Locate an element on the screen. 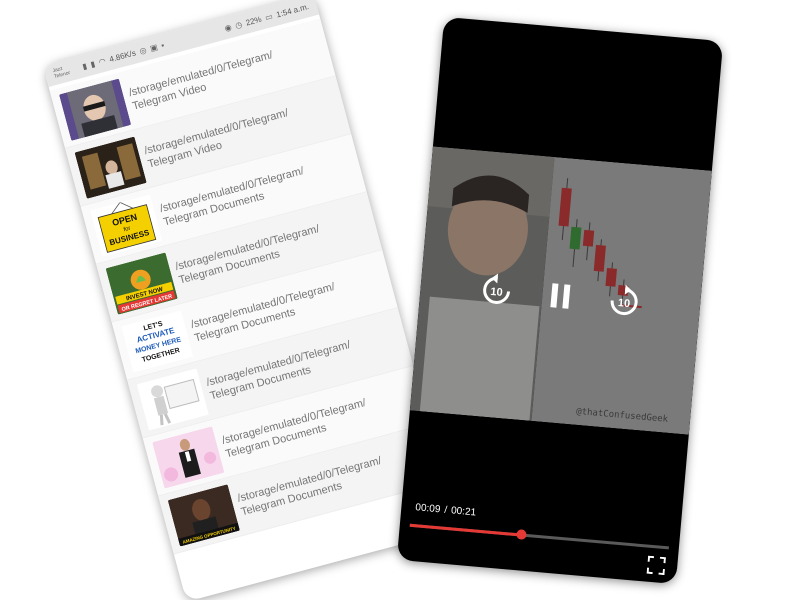  seek-bar-handle is located at coordinates (521, 534).